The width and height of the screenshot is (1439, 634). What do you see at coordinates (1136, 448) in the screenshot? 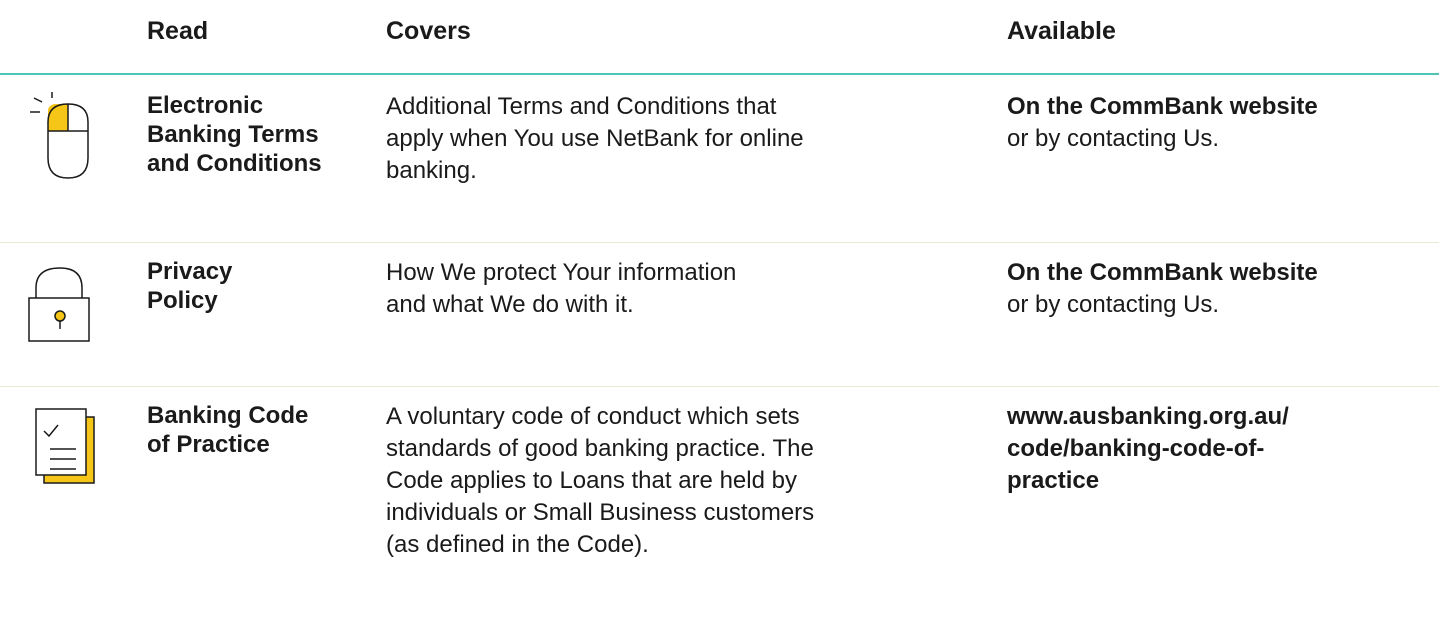
I see `available-line: code/banking-code-of-` at bounding box center [1136, 448].